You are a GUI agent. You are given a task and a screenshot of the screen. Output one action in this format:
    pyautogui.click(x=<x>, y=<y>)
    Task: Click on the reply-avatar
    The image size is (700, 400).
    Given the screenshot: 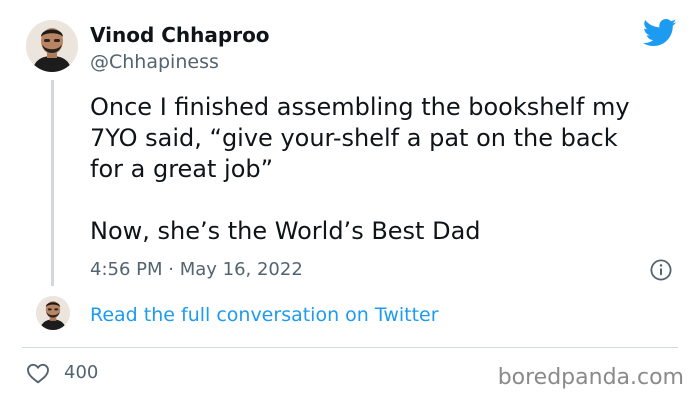 What is the action you would take?
    pyautogui.click(x=53, y=313)
    